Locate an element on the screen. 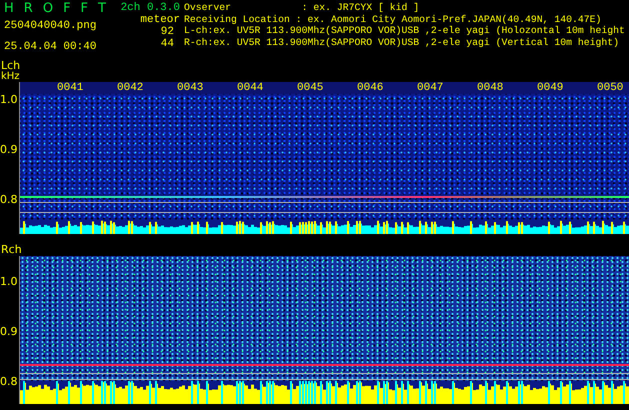 The width and height of the screenshot is (629, 410). time-label: 0044 is located at coordinates (250, 88).